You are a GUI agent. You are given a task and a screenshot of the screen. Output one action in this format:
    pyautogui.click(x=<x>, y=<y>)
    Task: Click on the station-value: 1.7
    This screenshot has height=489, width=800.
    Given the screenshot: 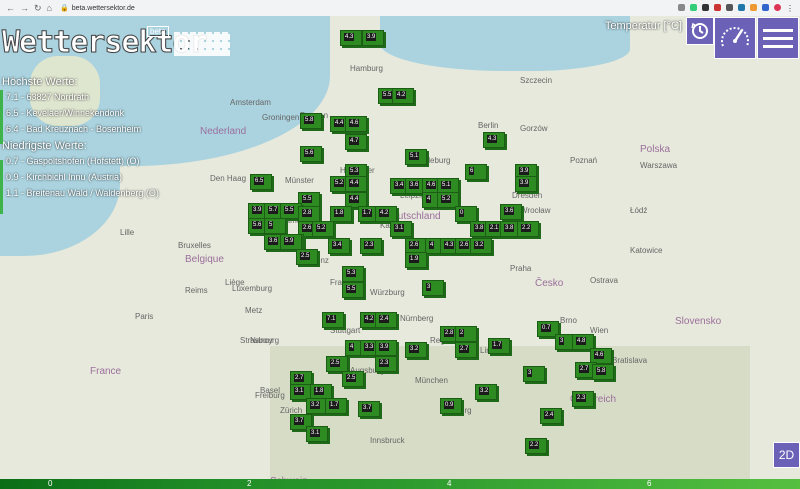 What is the action you would take?
    pyautogui.click(x=367, y=213)
    